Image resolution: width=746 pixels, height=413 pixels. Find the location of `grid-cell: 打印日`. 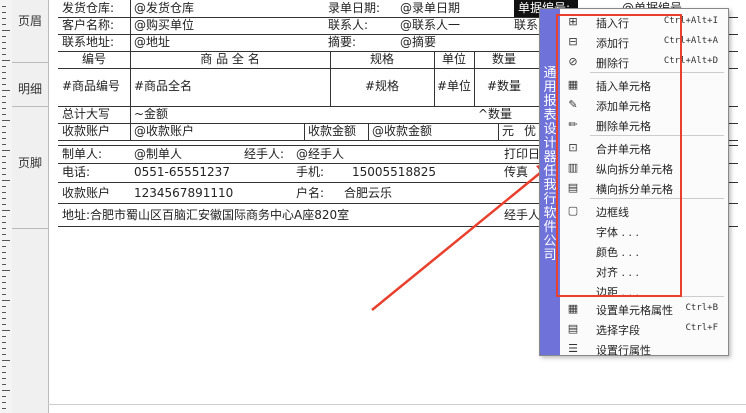

grid-cell: 打印日 is located at coordinates (520, 154).